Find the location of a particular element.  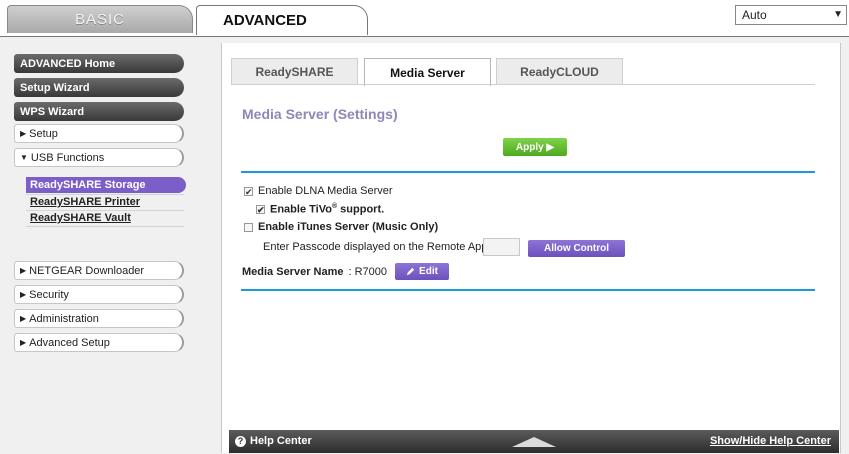

edit-button: Edit is located at coordinates (422, 271).